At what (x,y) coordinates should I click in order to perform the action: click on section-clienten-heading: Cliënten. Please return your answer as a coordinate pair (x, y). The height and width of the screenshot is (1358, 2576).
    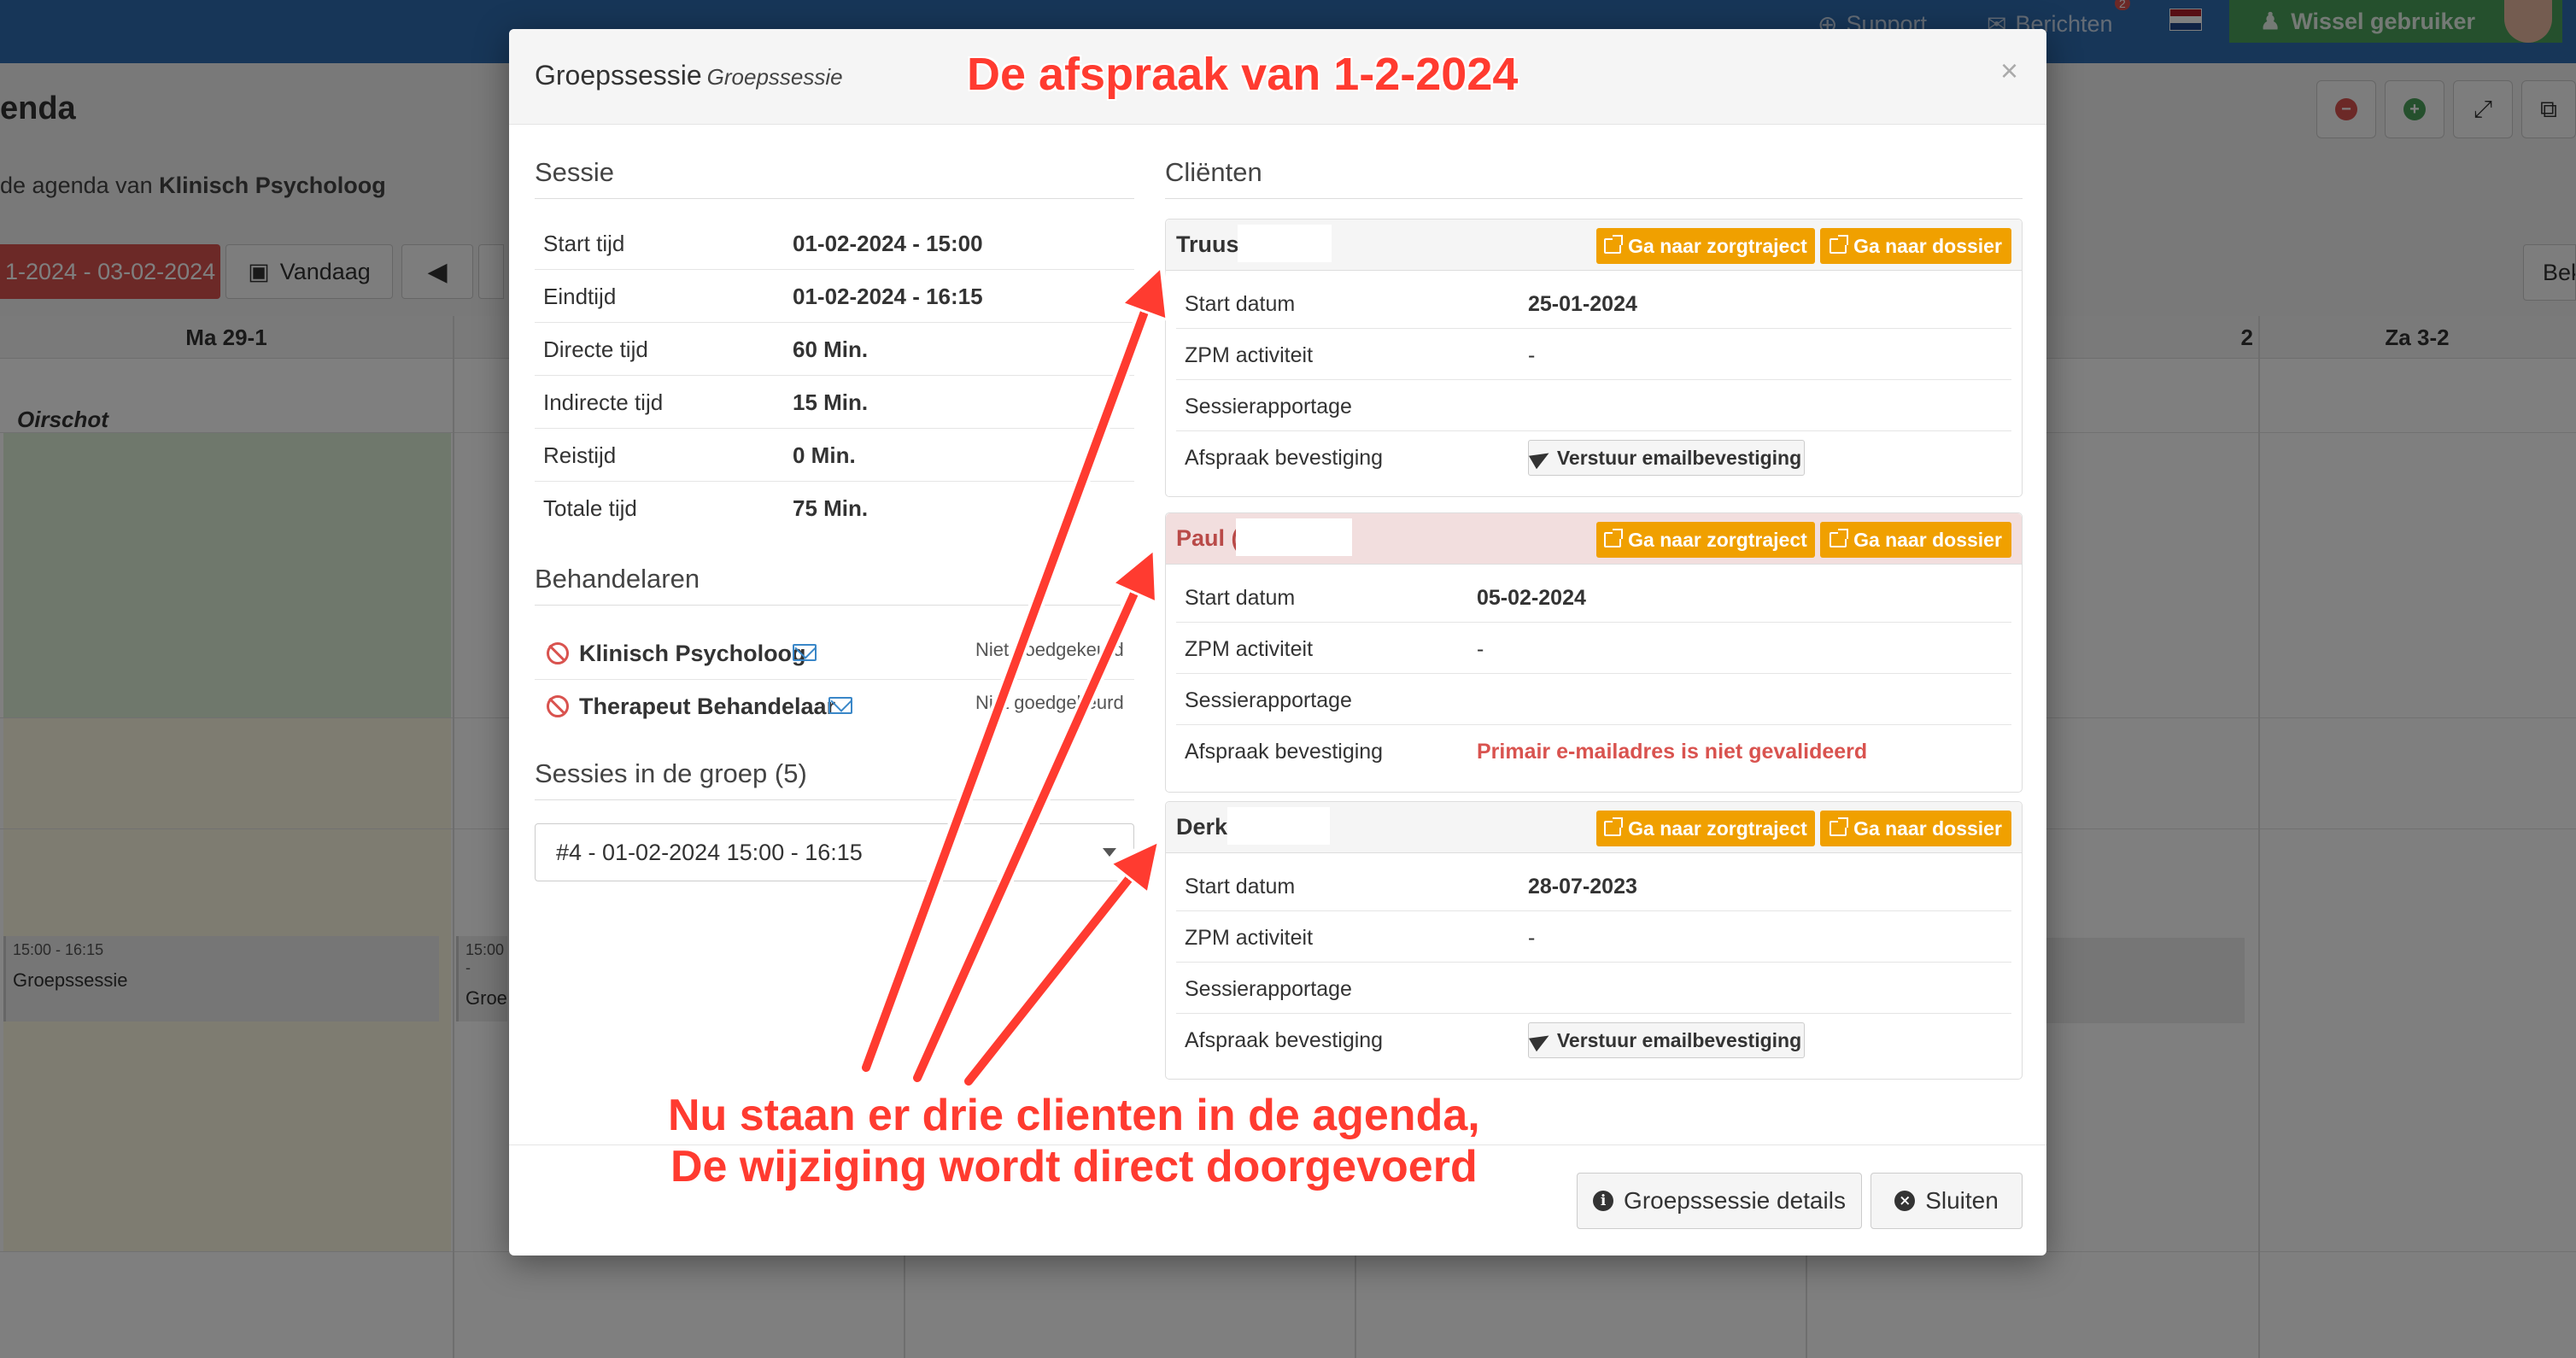
    Looking at the image, I should click on (1594, 178).